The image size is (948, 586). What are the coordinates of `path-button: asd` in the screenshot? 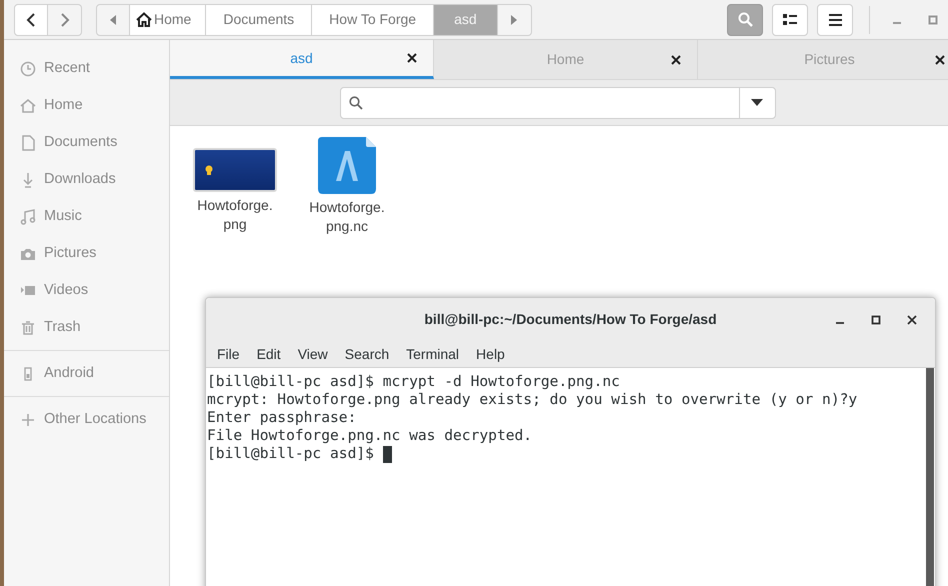 It's located at (466, 20).